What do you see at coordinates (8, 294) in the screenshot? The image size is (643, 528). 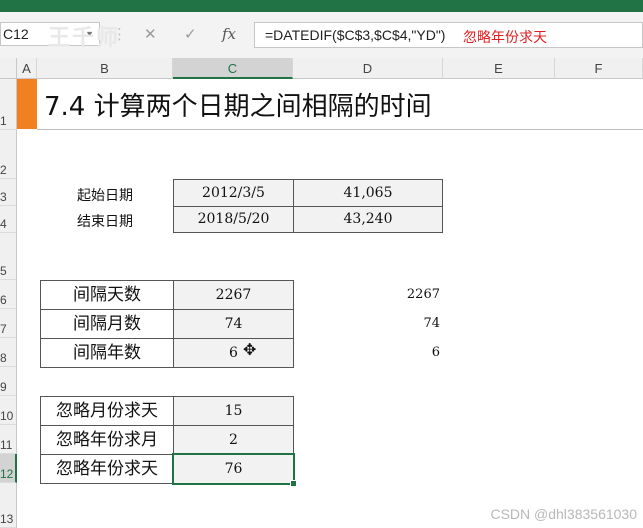 I see `row-header-6: 6` at bounding box center [8, 294].